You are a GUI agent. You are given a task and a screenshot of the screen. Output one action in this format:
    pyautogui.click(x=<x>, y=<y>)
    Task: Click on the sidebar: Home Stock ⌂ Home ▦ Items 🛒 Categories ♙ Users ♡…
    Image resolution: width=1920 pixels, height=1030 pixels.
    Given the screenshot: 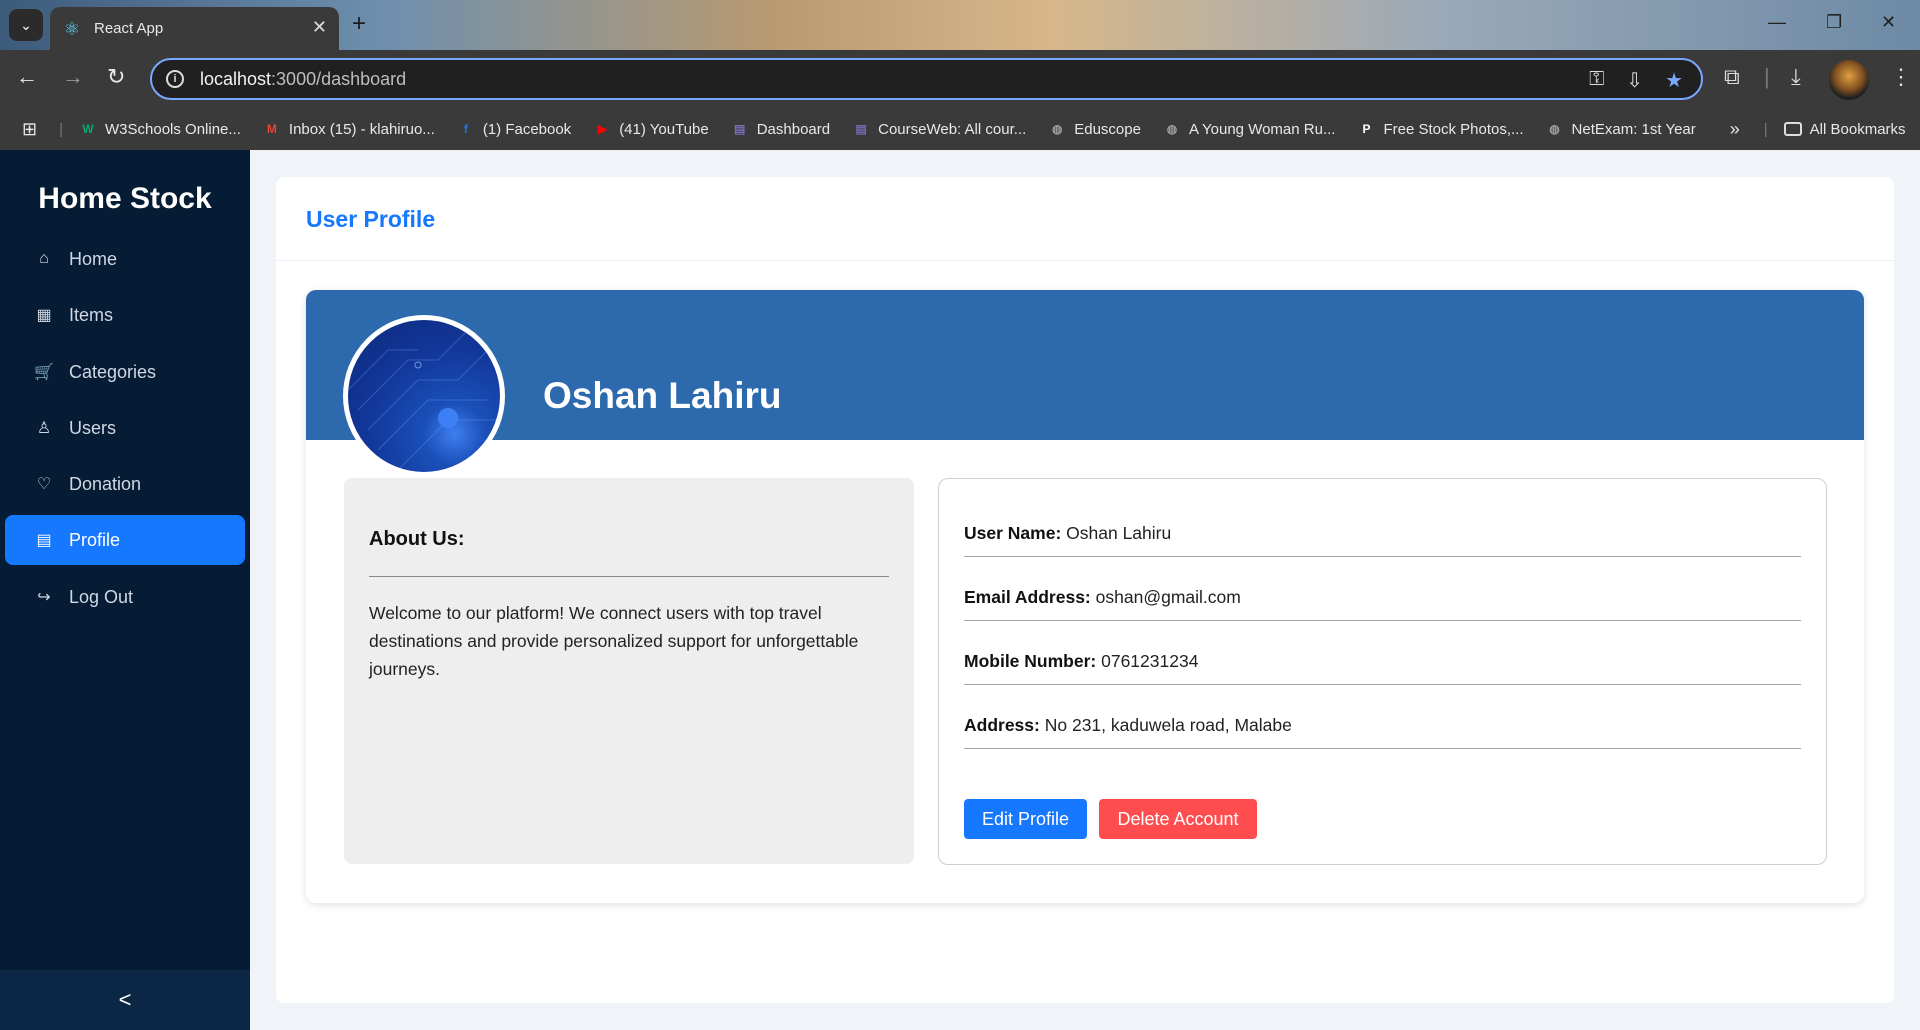 What is the action you would take?
    pyautogui.click(x=125, y=590)
    